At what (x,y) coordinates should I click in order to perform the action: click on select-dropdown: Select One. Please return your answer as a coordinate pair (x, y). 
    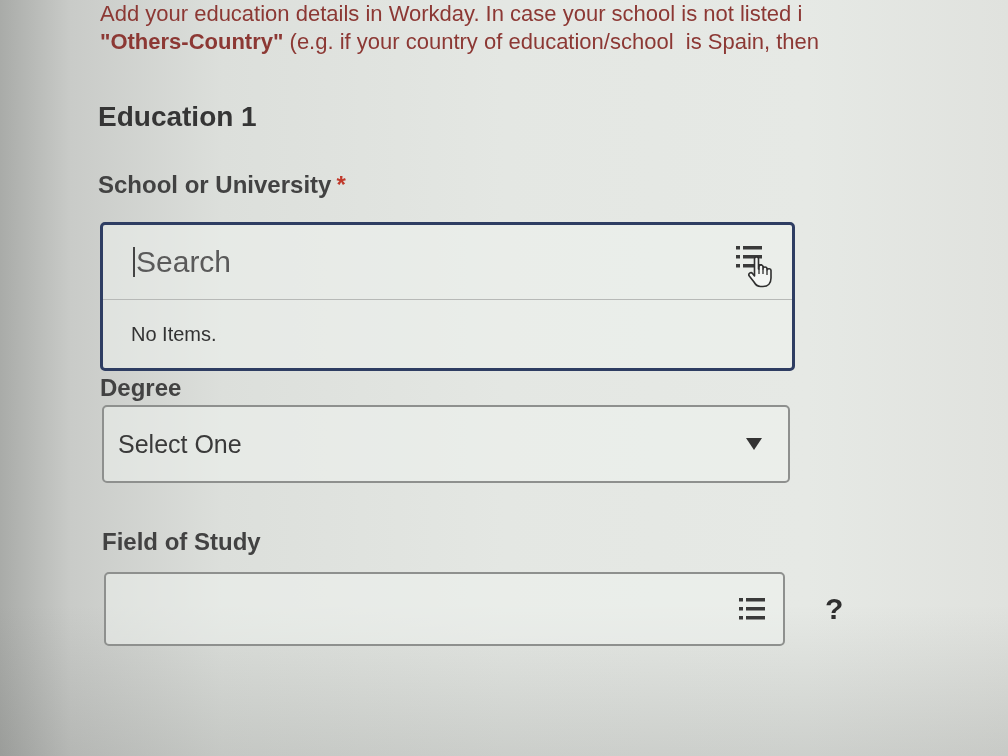
    Looking at the image, I should click on (446, 444).